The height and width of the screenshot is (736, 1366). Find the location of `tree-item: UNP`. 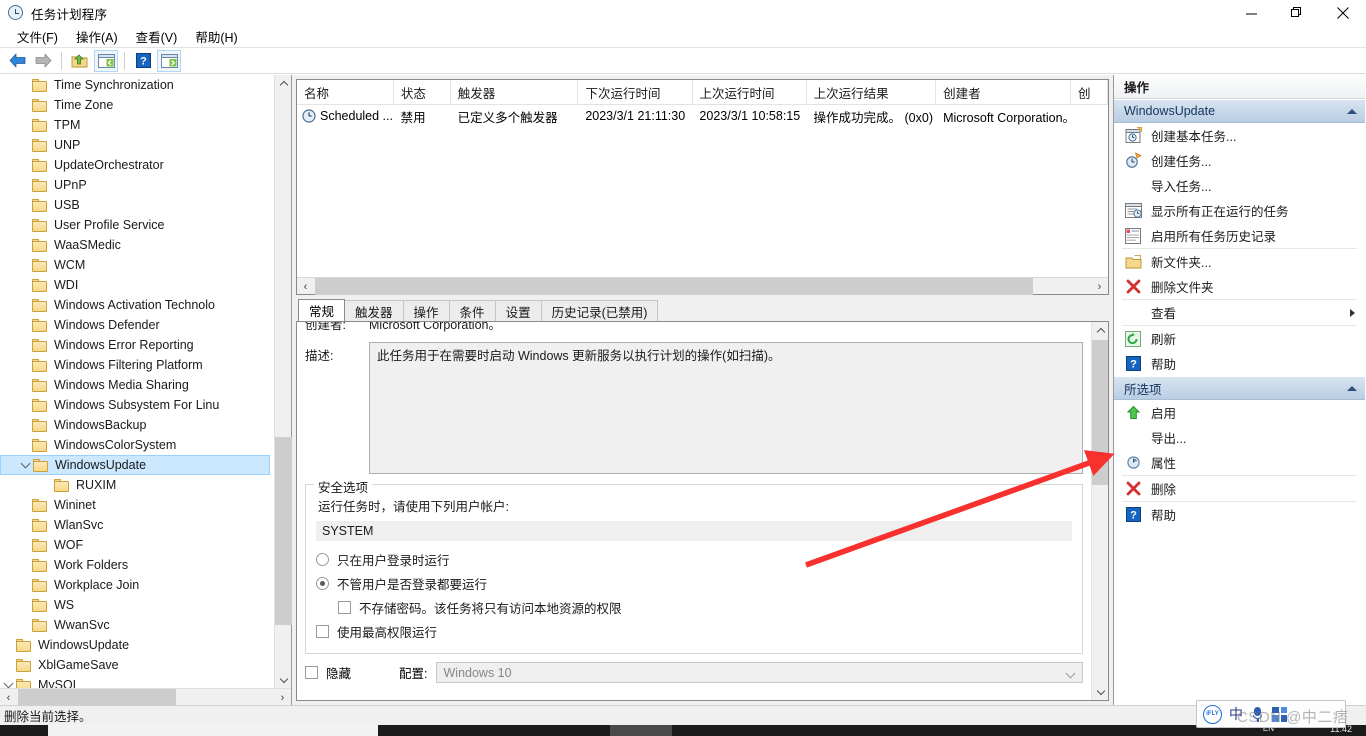

tree-item: UNP is located at coordinates (137, 145).